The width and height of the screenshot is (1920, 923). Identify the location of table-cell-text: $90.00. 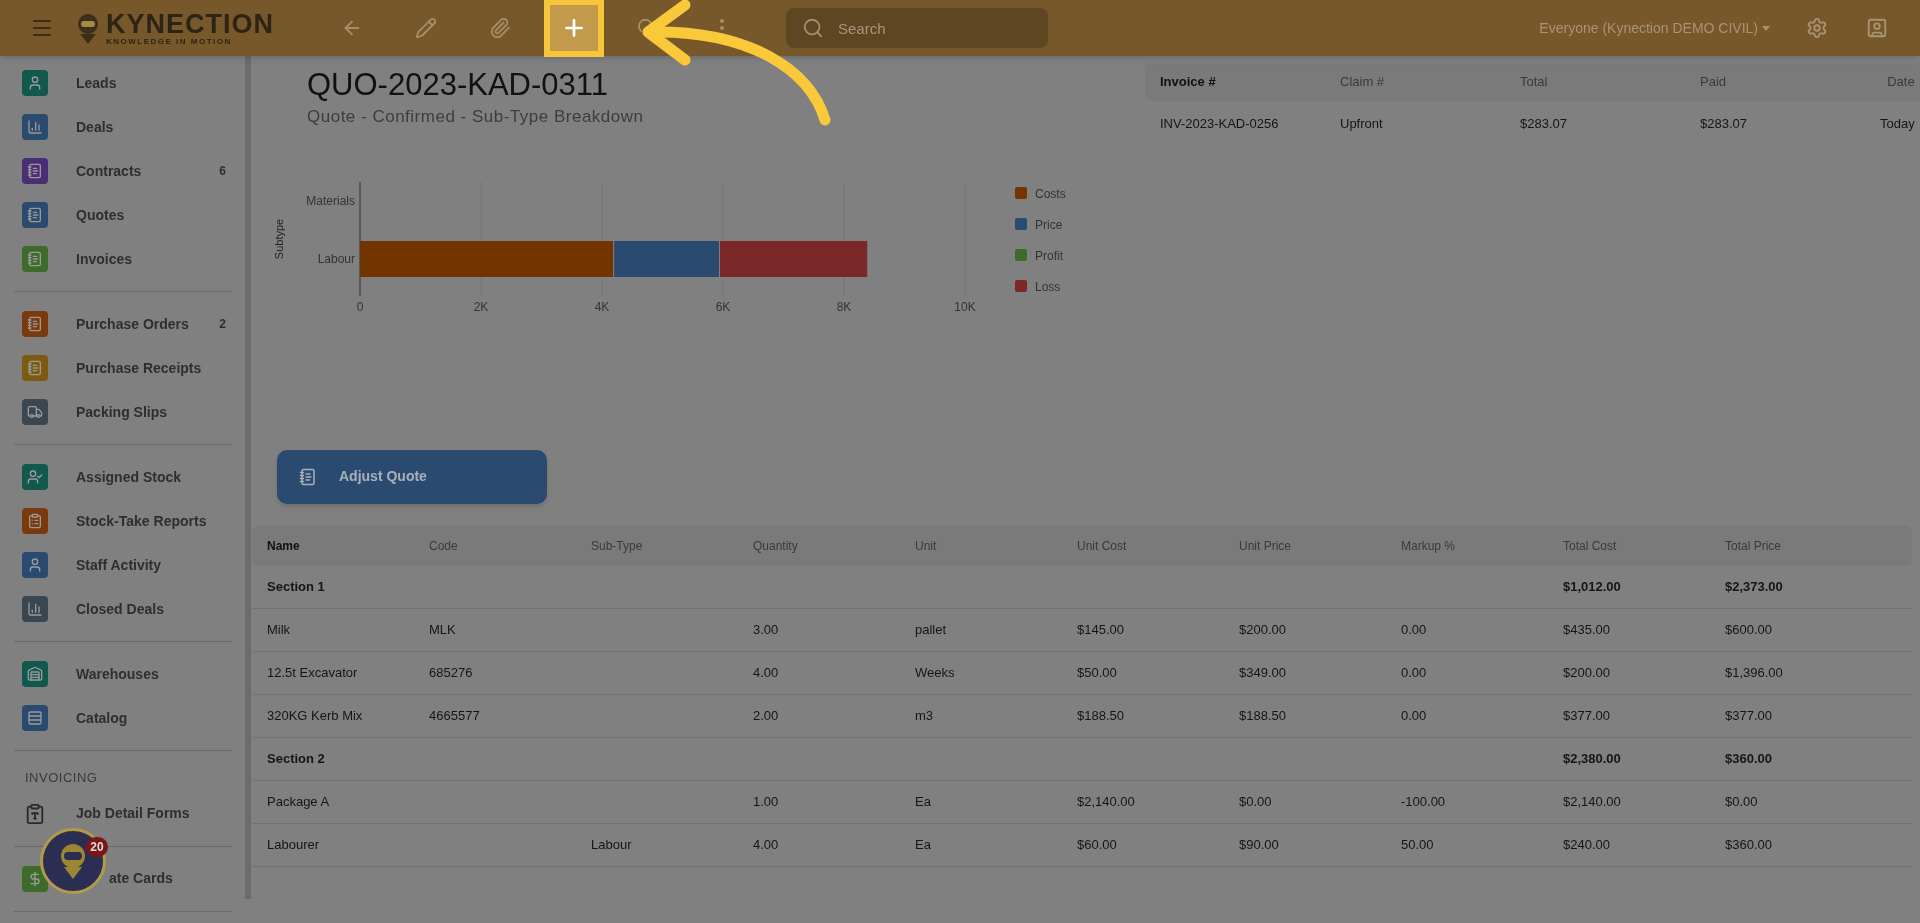
(1259, 844).